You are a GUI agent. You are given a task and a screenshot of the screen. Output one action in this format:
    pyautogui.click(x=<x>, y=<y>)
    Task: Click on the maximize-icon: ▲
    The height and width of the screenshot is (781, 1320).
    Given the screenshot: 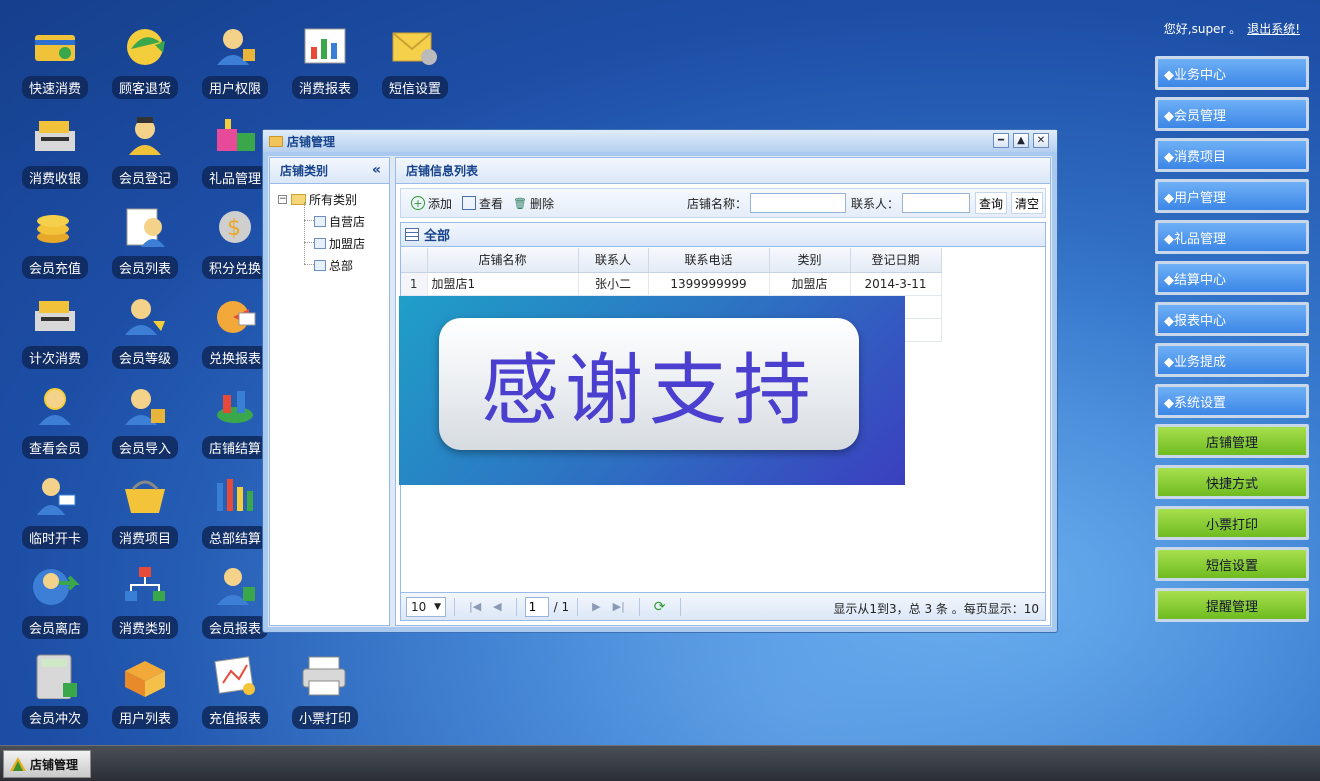 What is the action you would take?
    pyautogui.click(x=1021, y=140)
    